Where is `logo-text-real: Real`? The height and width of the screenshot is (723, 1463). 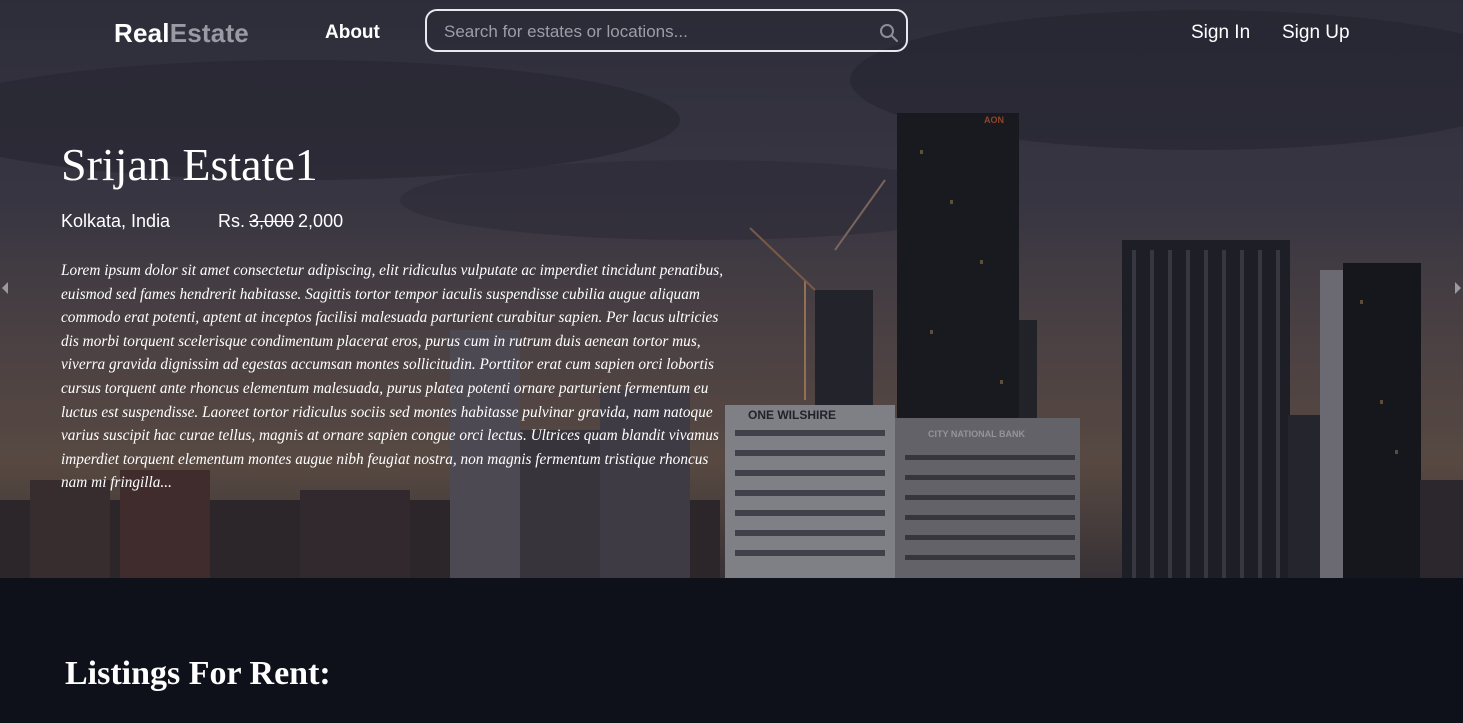
logo-text-real: Real is located at coordinates (142, 33).